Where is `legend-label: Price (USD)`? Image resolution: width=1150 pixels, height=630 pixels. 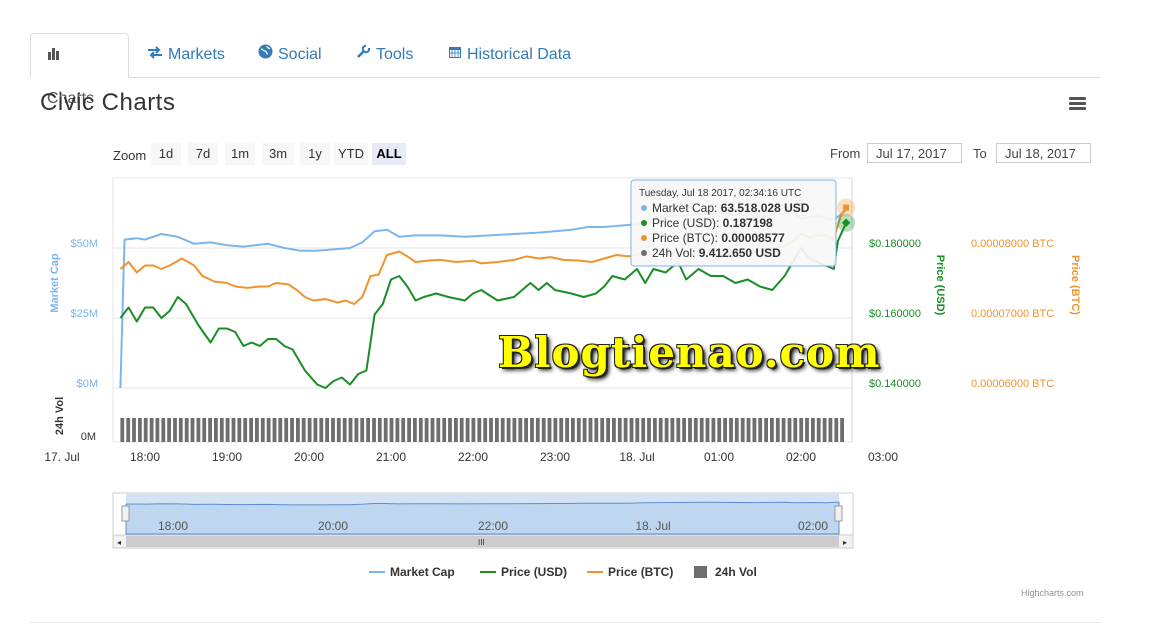 legend-label: Price (USD) is located at coordinates (534, 572).